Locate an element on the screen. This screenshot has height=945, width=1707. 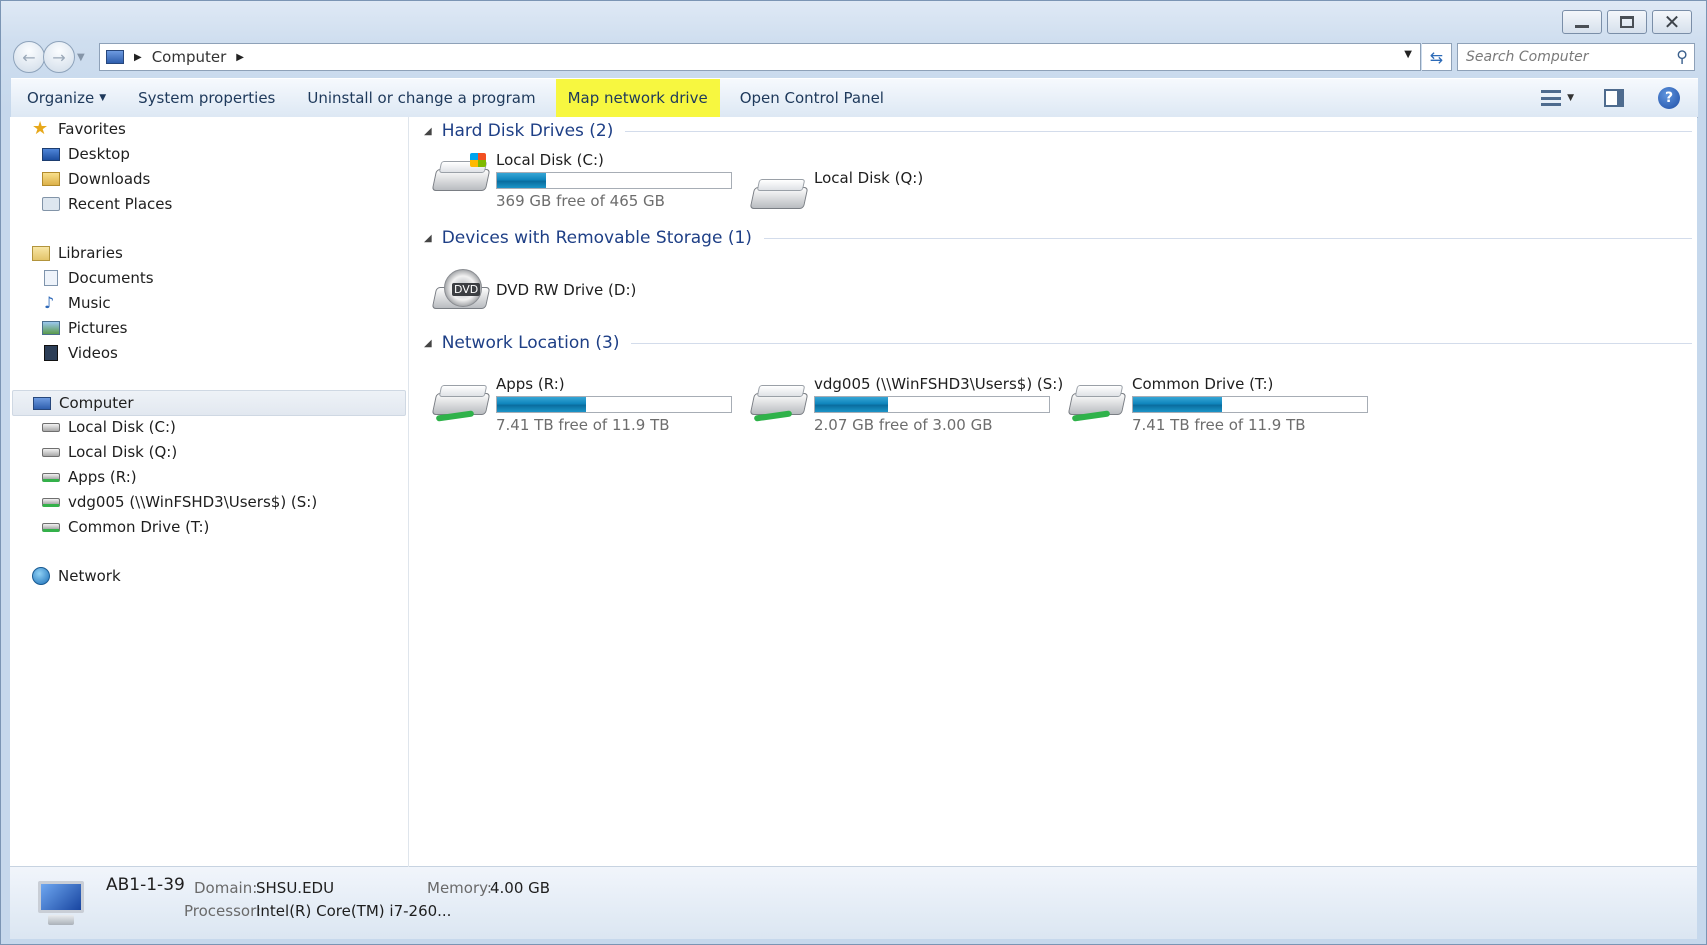
sidebar-item-local-disk-c: Local Disk (C:) is located at coordinates (109, 427).